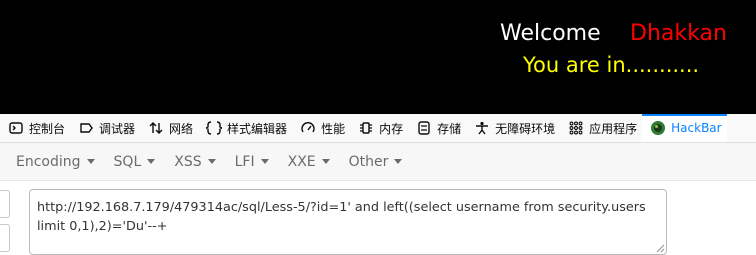 This screenshot has height=255, width=756. Describe the element at coordinates (127, 161) in the screenshot. I see `menu-label: SQL` at that location.